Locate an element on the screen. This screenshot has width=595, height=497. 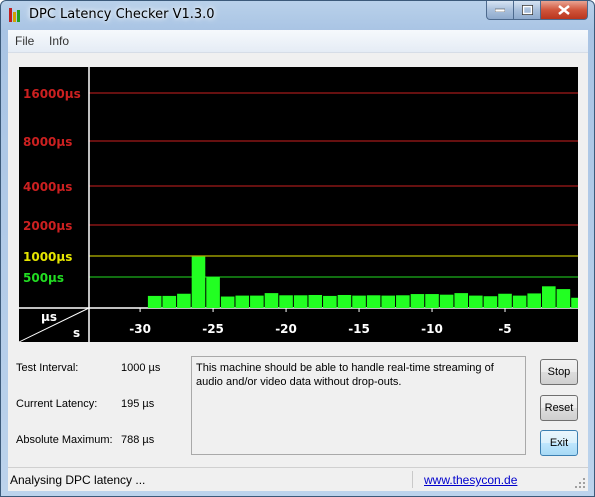
axis-unit-s: s is located at coordinates (76, 333).